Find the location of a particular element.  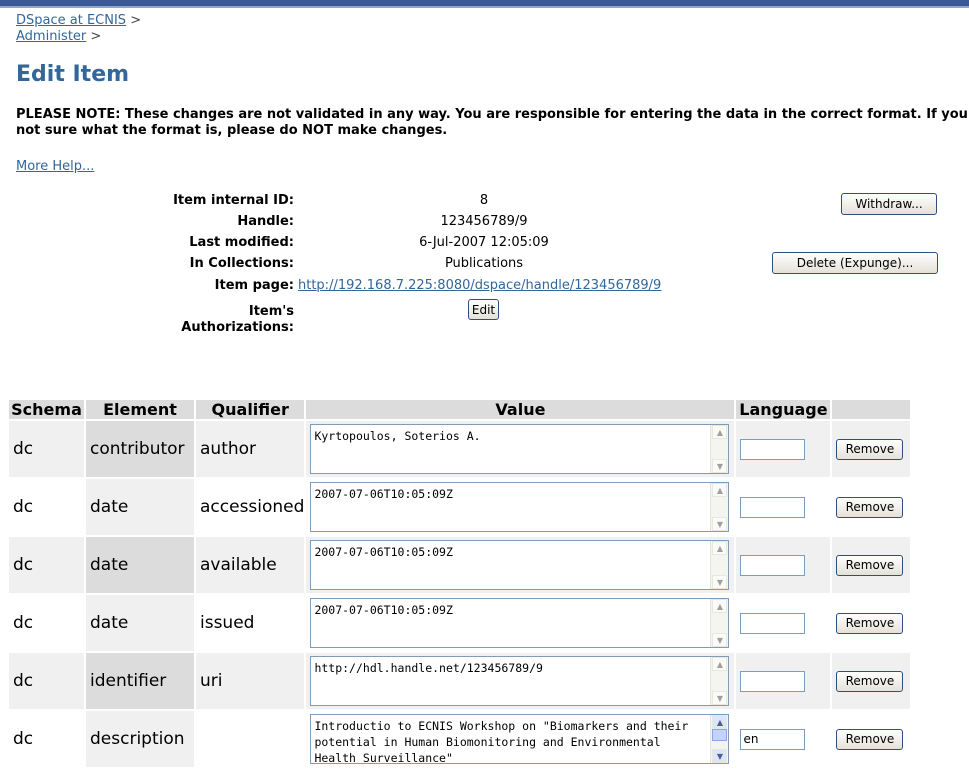

column-header-qualifier: Qualifier is located at coordinates (250, 409).